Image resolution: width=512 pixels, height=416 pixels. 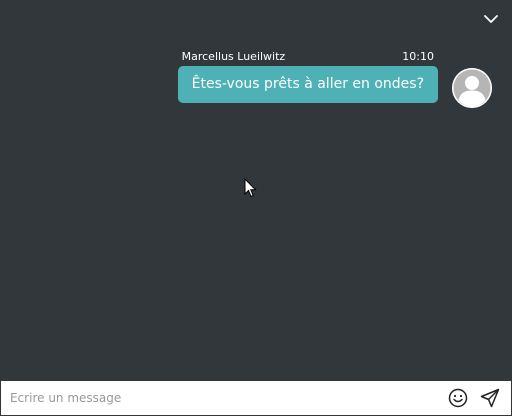 What do you see at coordinates (418, 56) in the screenshot?
I see `message-time: 10:10` at bounding box center [418, 56].